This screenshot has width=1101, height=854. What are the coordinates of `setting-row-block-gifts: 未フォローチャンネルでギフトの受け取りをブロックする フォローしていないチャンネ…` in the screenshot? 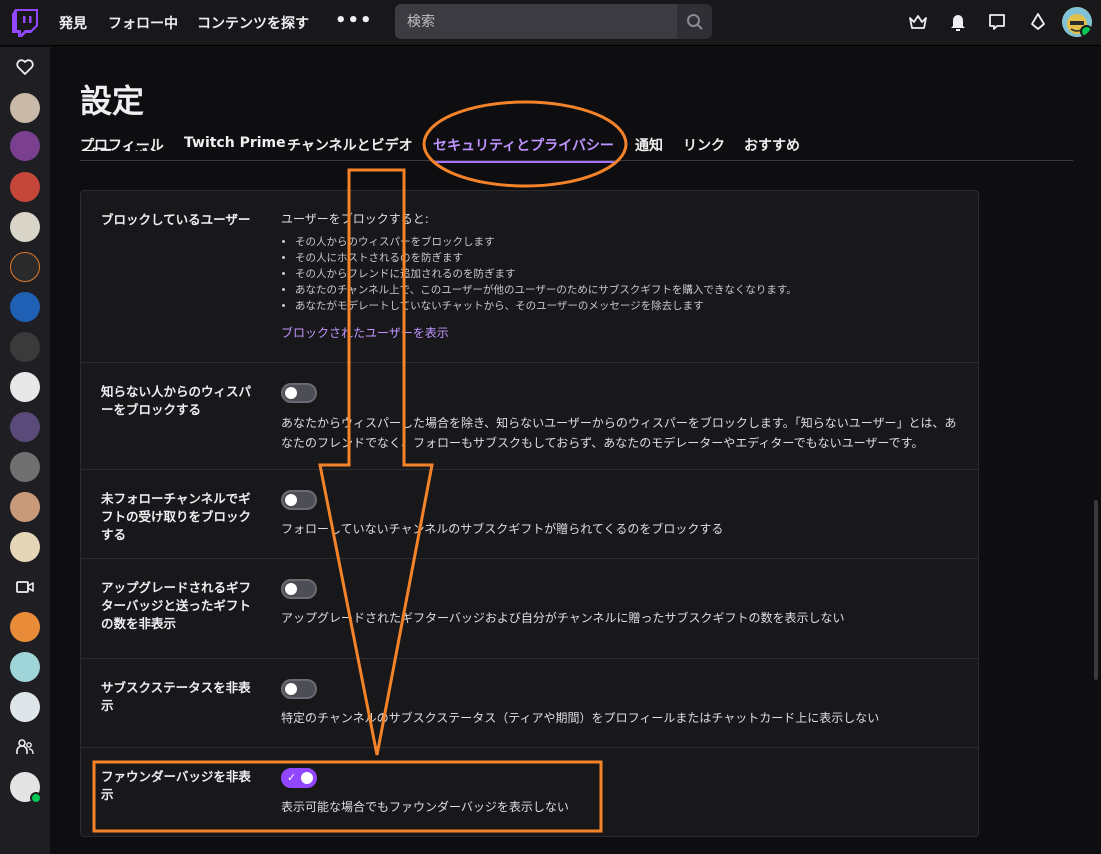 It's located at (529, 514).